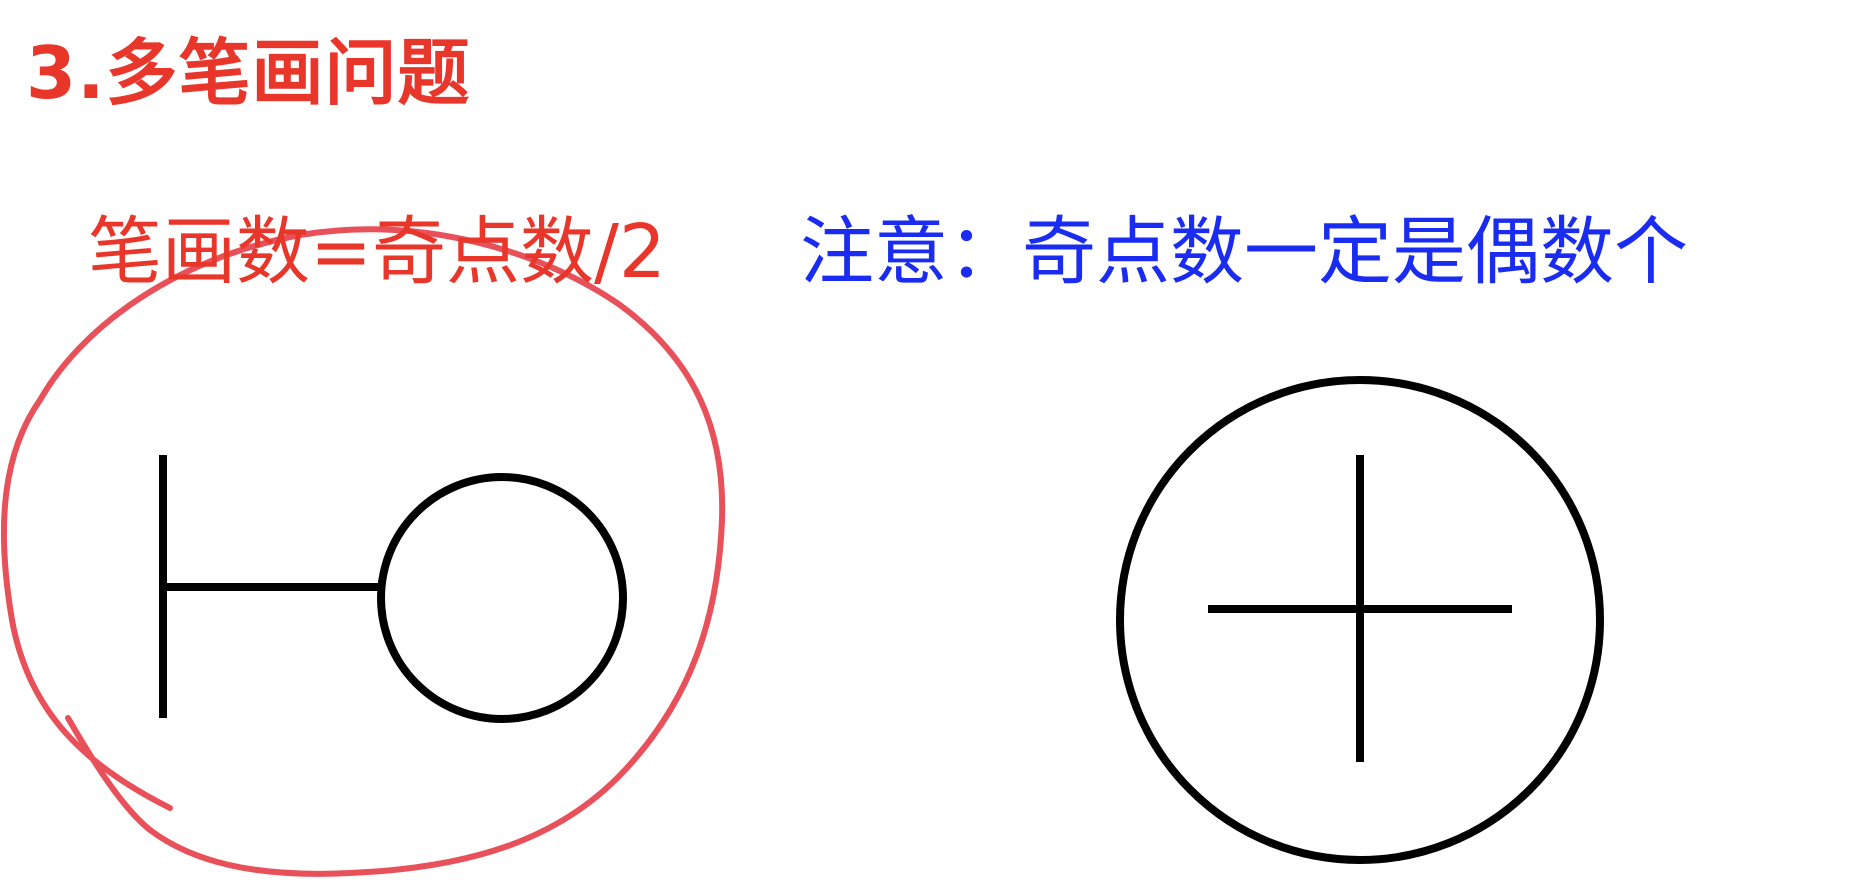  I want to click on figure-left, so click(393, 589).